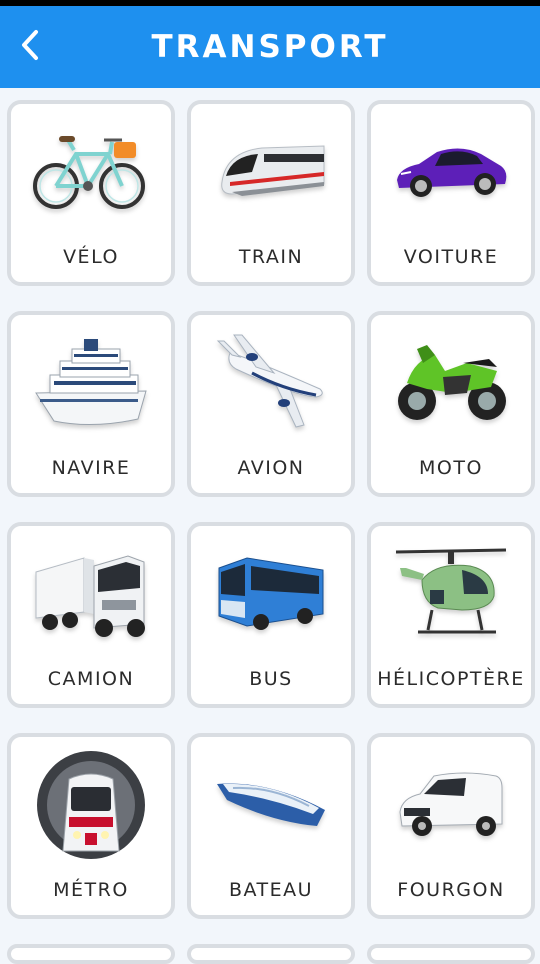 The height and width of the screenshot is (964, 540). I want to click on card-train: TRAIN, so click(271, 193).